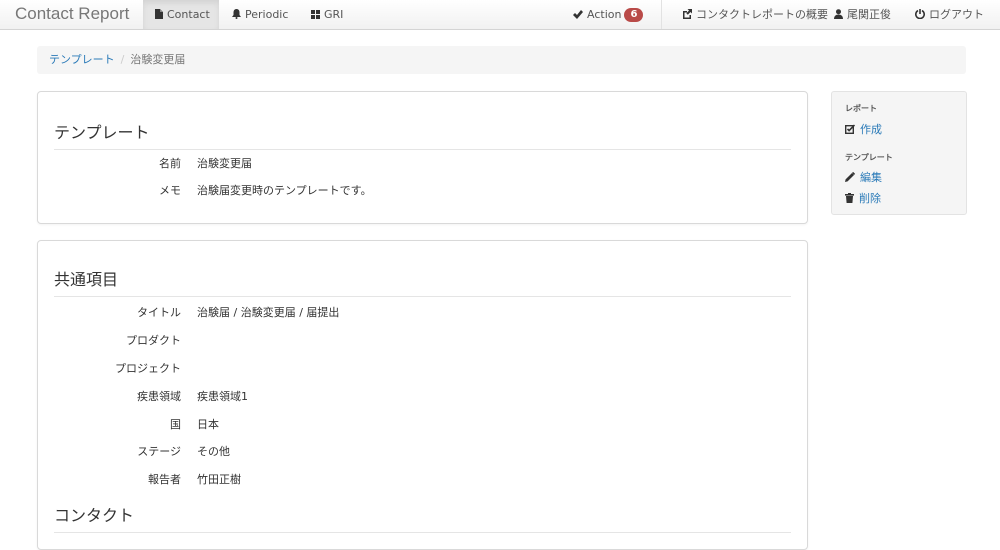 The width and height of the screenshot is (1000, 550). Describe the element at coordinates (850, 130) in the screenshot. I see `edit-check-icon` at that location.